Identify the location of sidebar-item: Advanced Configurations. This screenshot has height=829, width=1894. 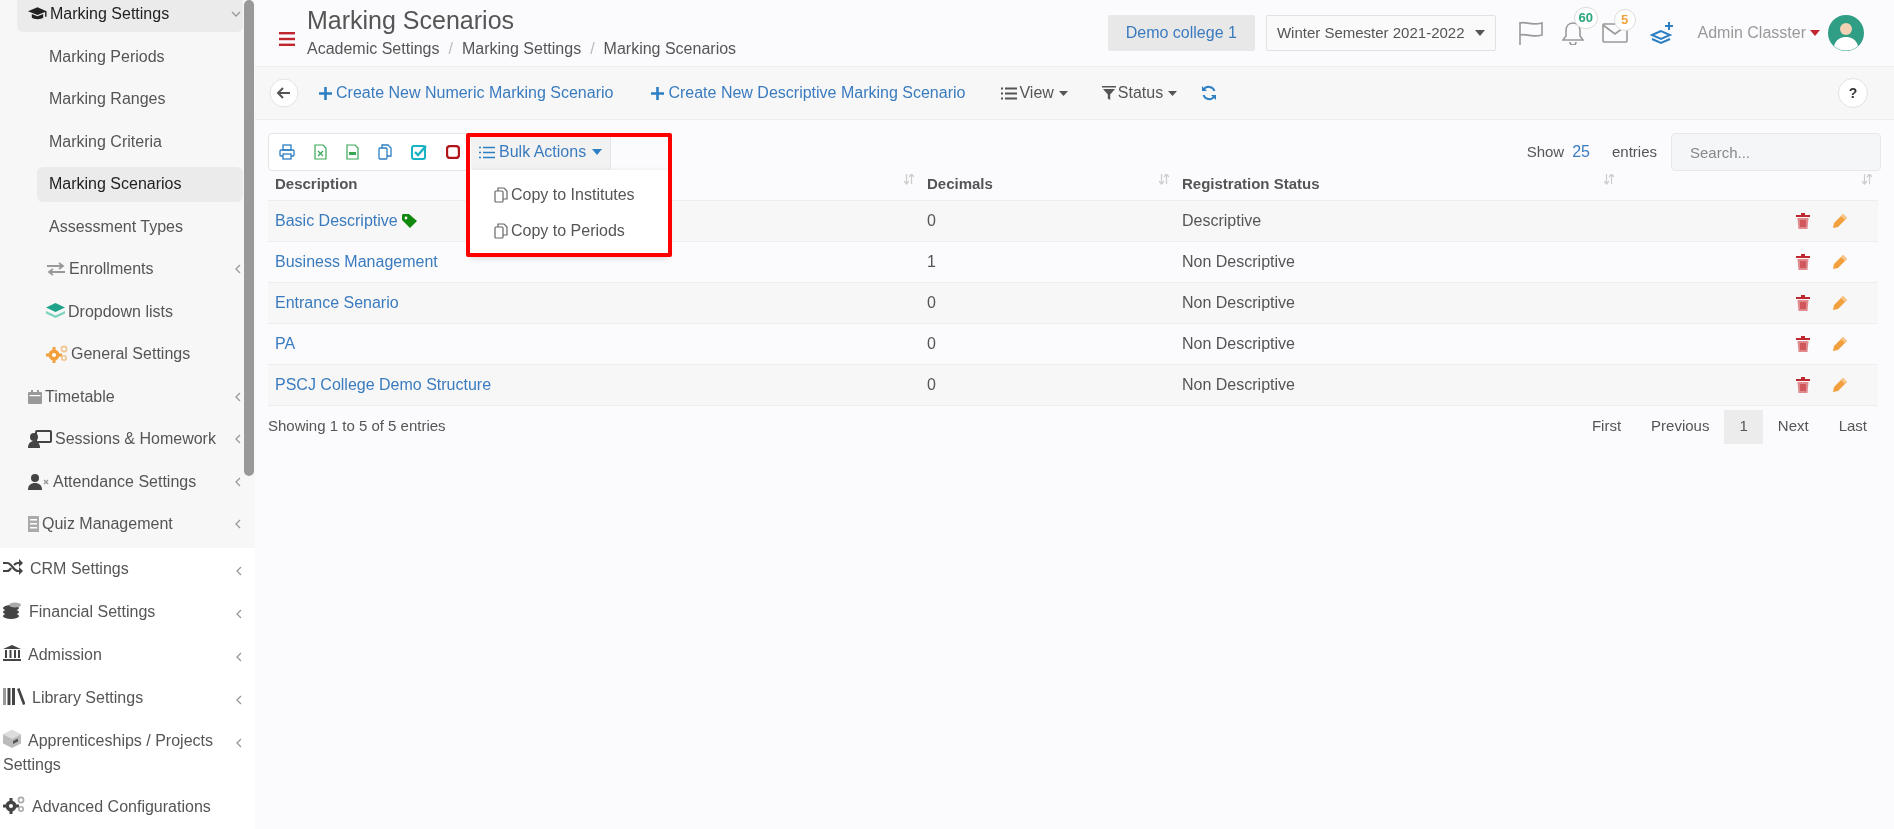
(127, 807).